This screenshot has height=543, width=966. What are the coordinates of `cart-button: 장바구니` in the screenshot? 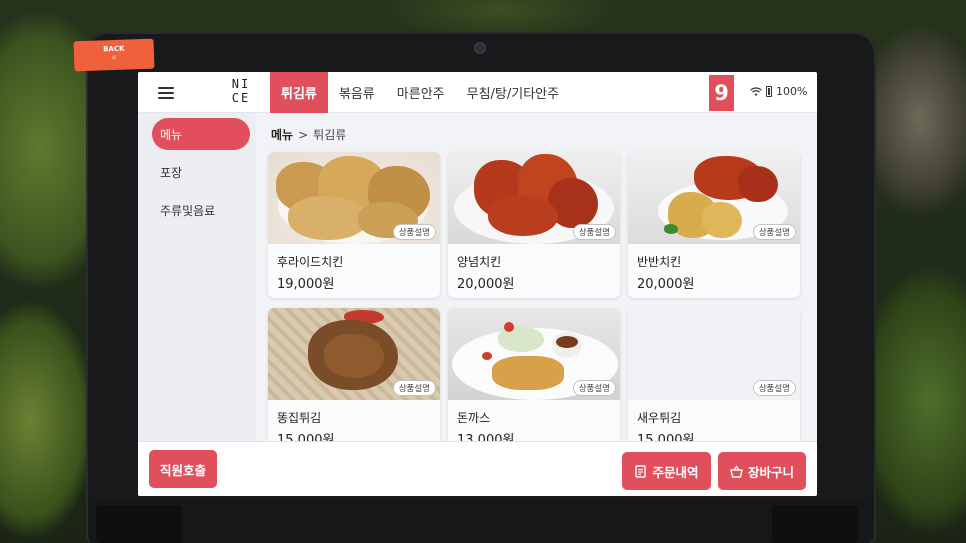 It's located at (762, 471).